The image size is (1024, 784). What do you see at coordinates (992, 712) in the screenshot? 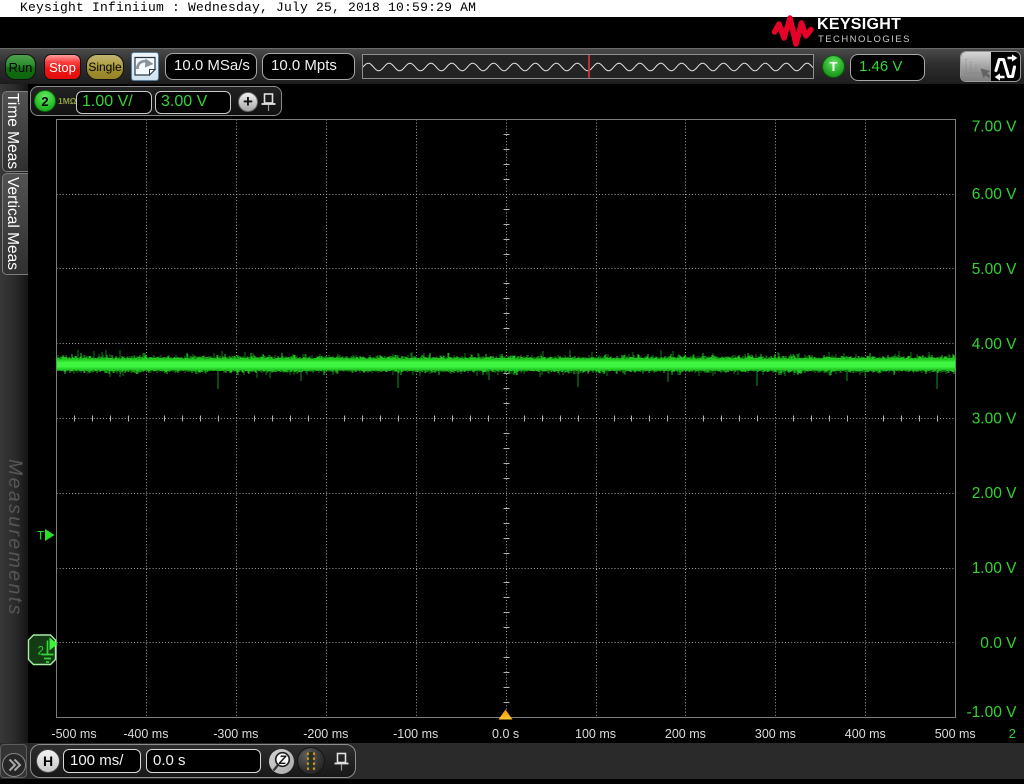
I see `svg-text: -1.00 V` at bounding box center [992, 712].